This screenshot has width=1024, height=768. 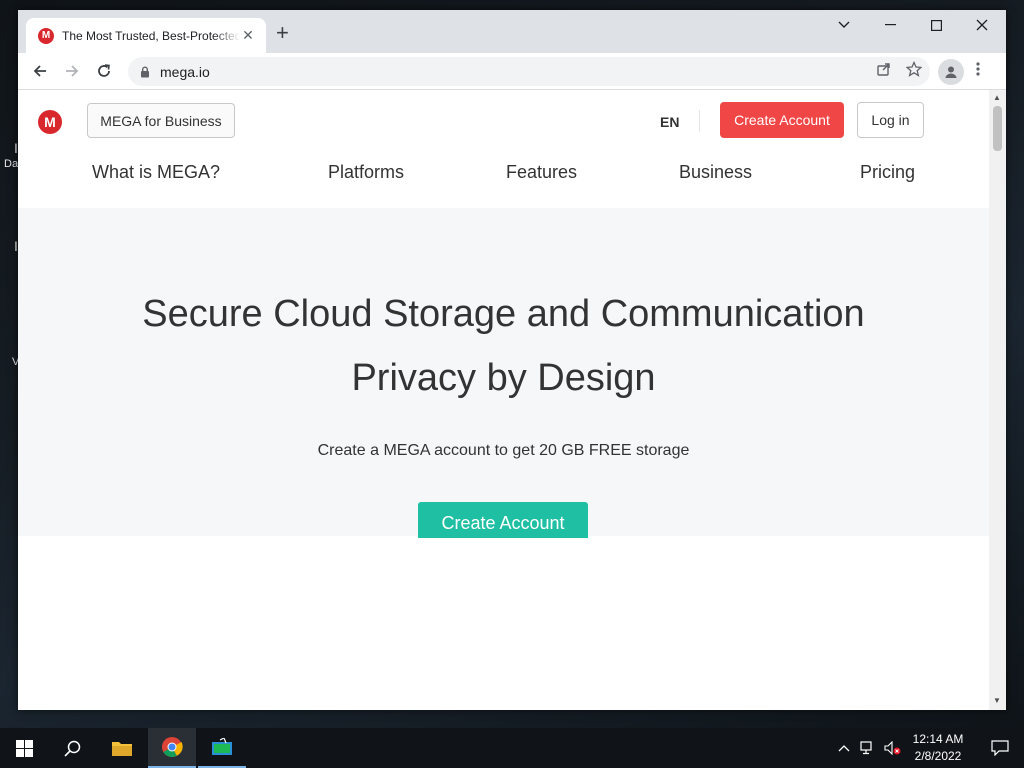 I want to click on clock-date: 2/8/2022, so click(x=938, y=756).